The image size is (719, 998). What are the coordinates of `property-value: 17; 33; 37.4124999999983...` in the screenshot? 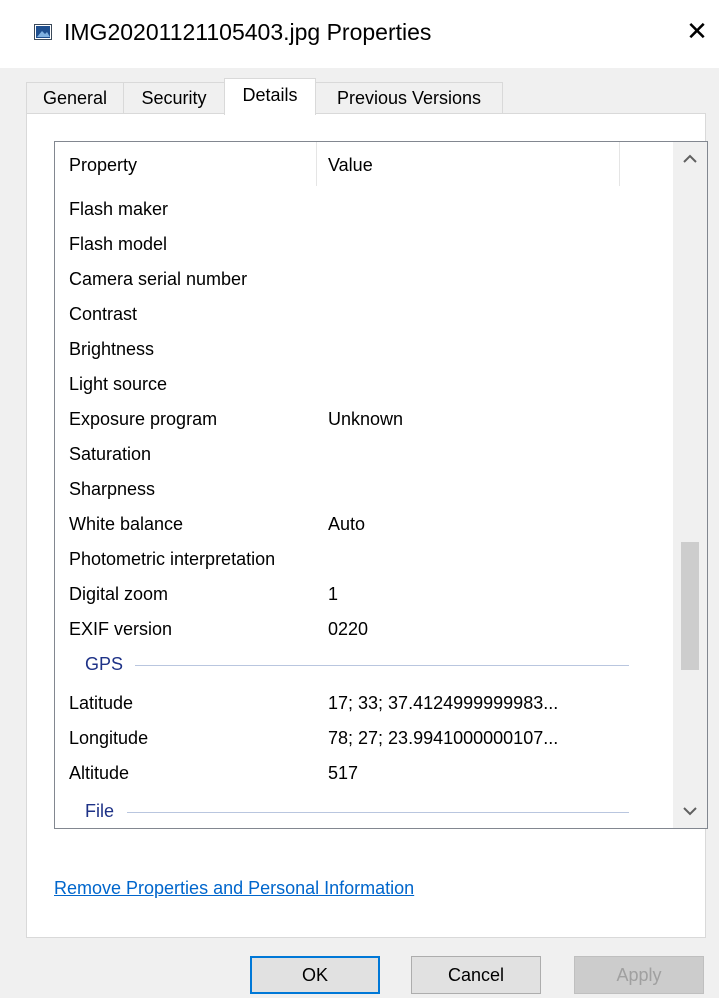 It's located at (443, 703).